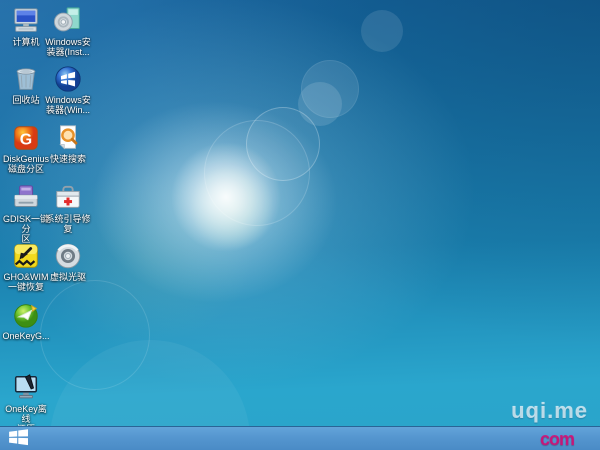 Image resolution: width=600 pixels, height=450 pixels. I want to click on desktop-icon-computer: 计算机, so click(26, 26).